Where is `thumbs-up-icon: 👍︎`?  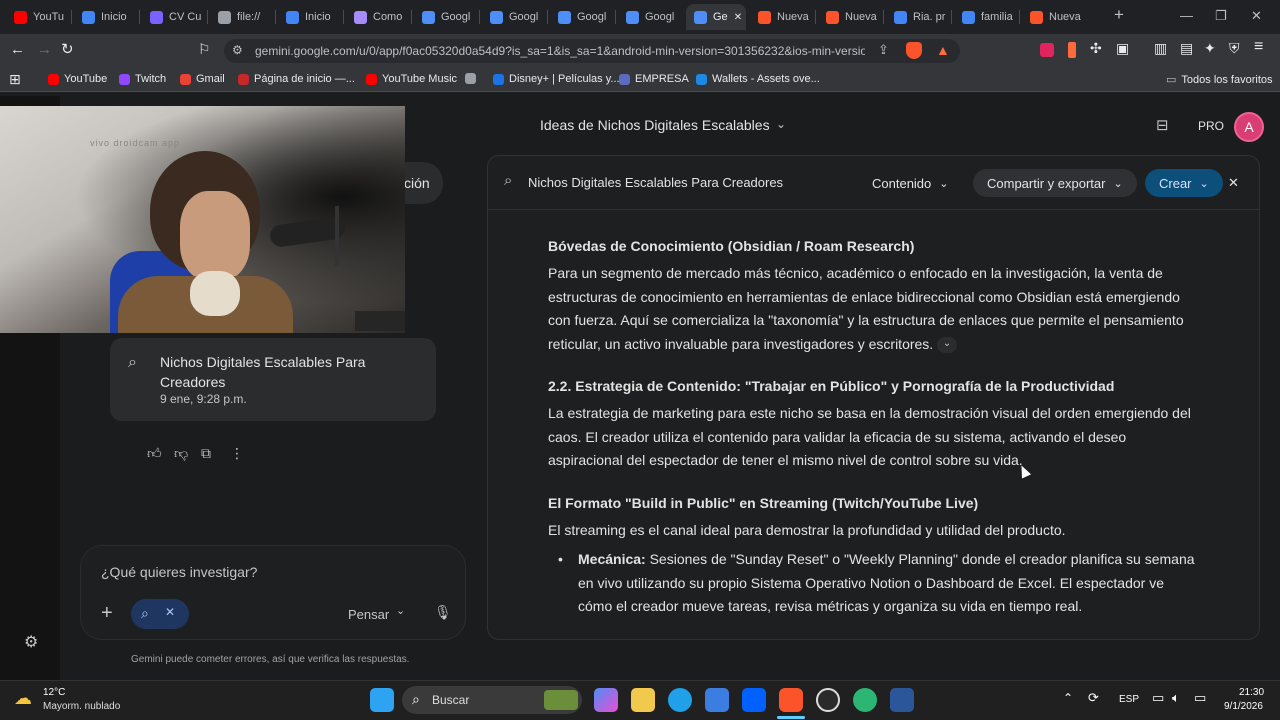
thumbs-up-icon: 👍︎ is located at coordinates (154, 453).